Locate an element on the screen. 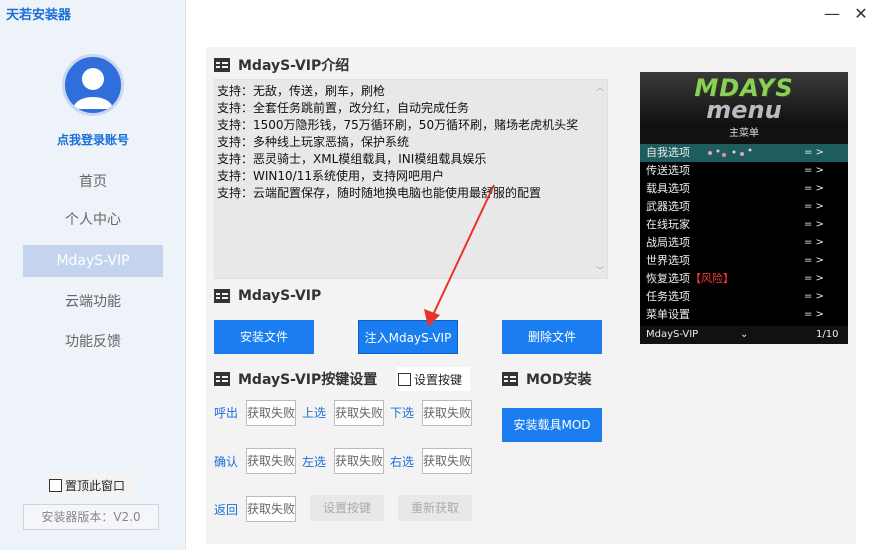 The height and width of the screenshot is (550, 880). banner-subtitle: menu is located at coordinates (744, 110).